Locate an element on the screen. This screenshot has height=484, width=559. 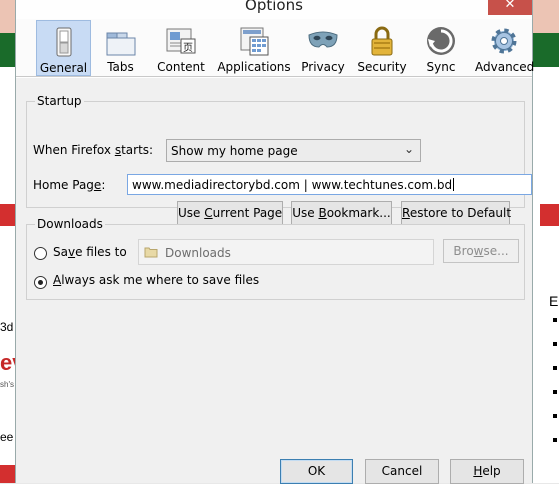
tab-label: General is located at coordinates (63, 68).